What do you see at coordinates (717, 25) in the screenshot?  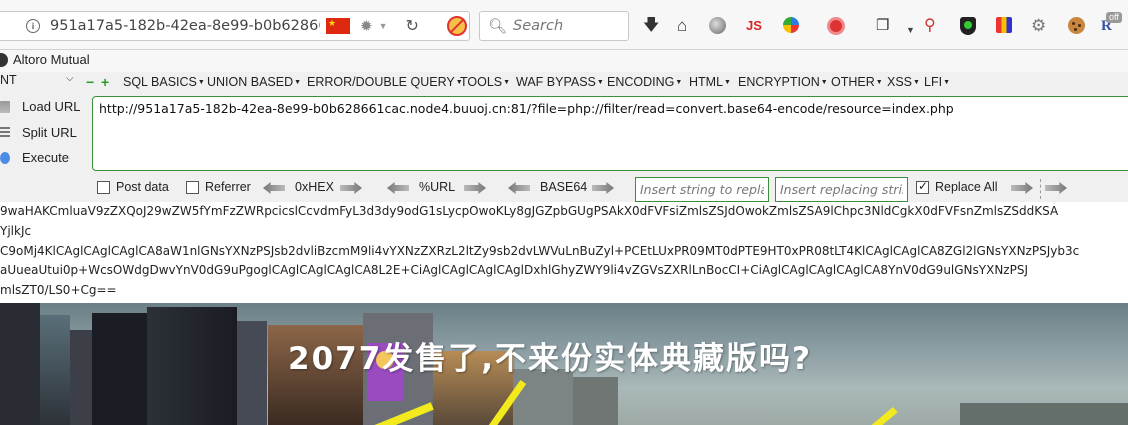 I see `globe-icon` at bounding box center [717, 25].